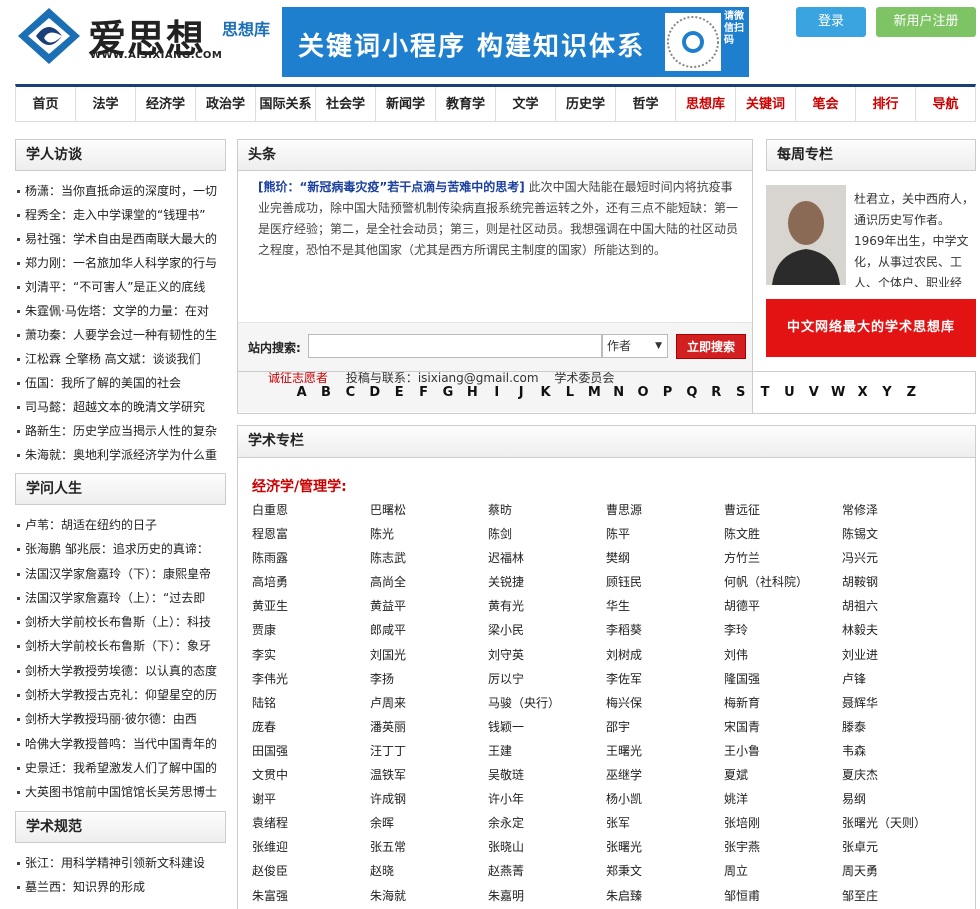 This screenshot has width=980, height=909. Describe the element at coordinates (901, 679) in the screenshot. I see `author-name-link: 卢锋` at that location.